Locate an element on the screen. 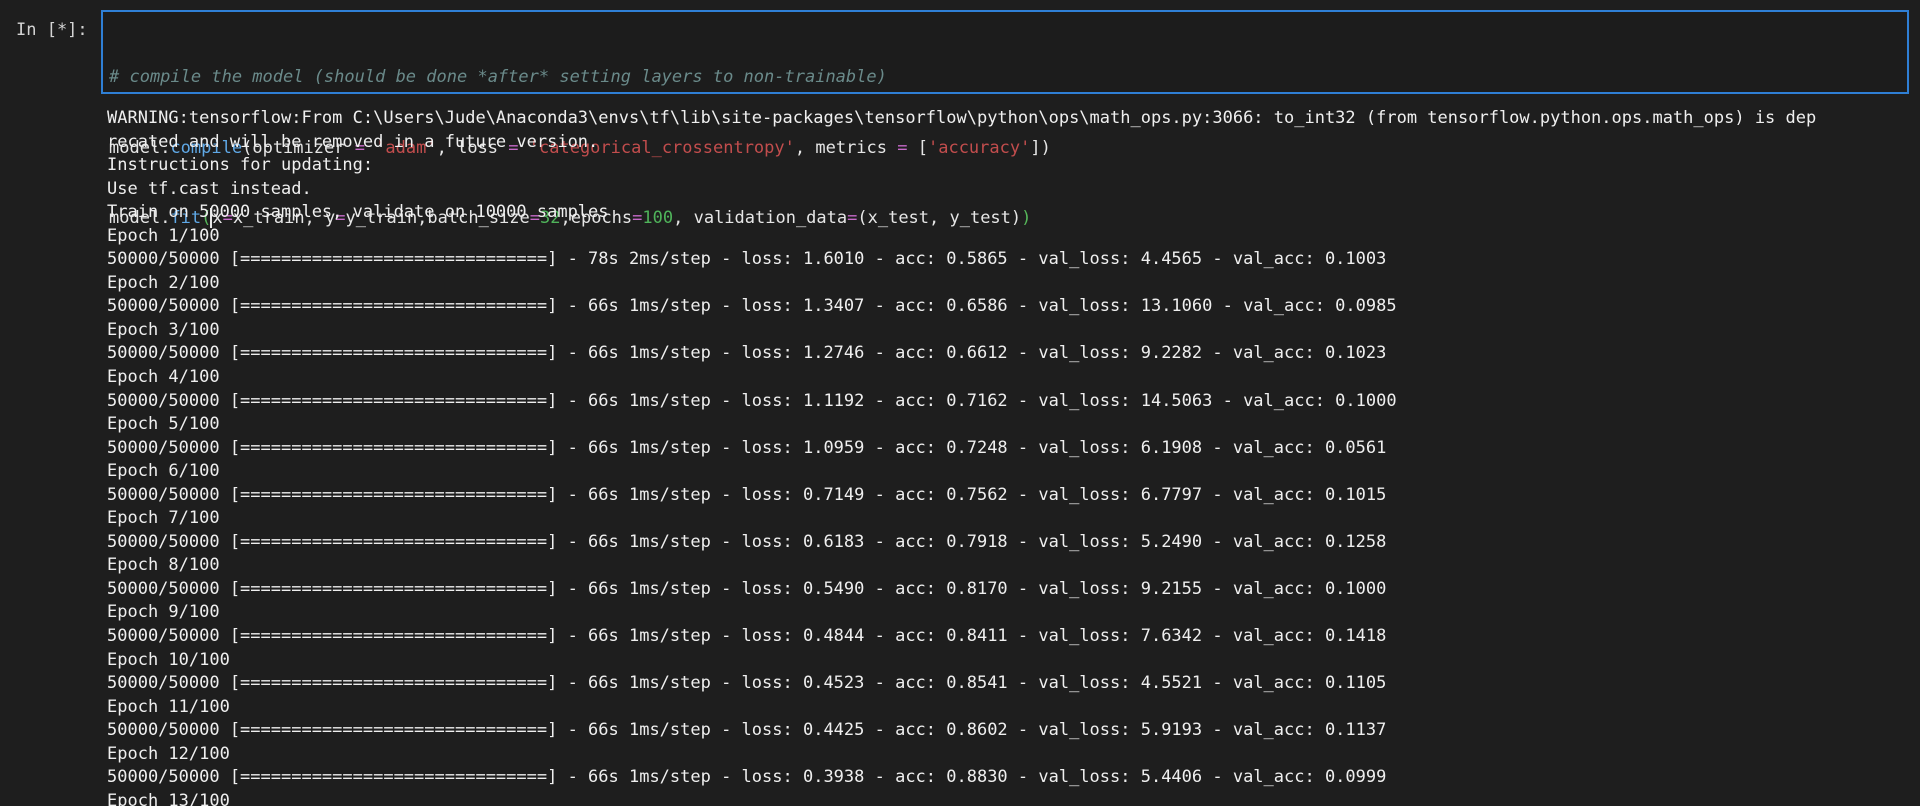 This screenshot has width=1920, height=806. output-line: Epoch 3/100 is located at coordinates (163, 329).